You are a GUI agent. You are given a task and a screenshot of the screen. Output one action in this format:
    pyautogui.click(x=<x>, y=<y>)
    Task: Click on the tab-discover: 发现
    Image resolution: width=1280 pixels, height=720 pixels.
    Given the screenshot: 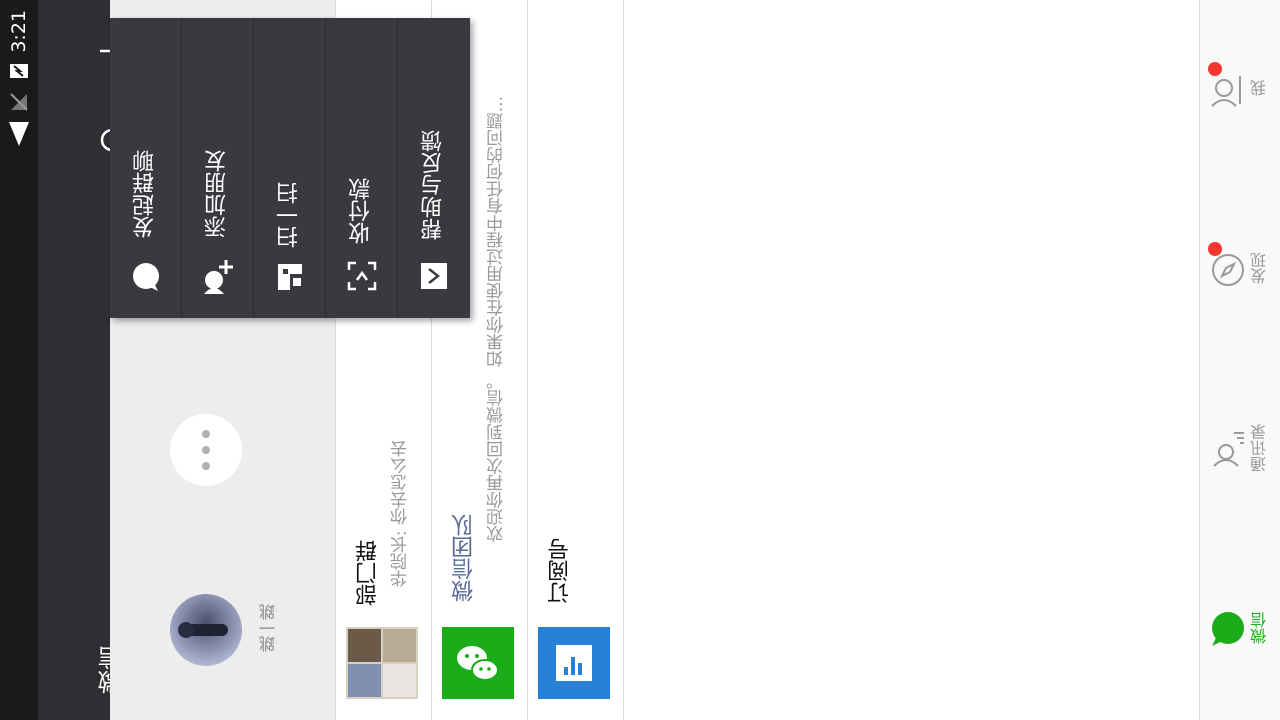 What is the action you would take?
    pyautogui.click(x=1240, y=280)
    